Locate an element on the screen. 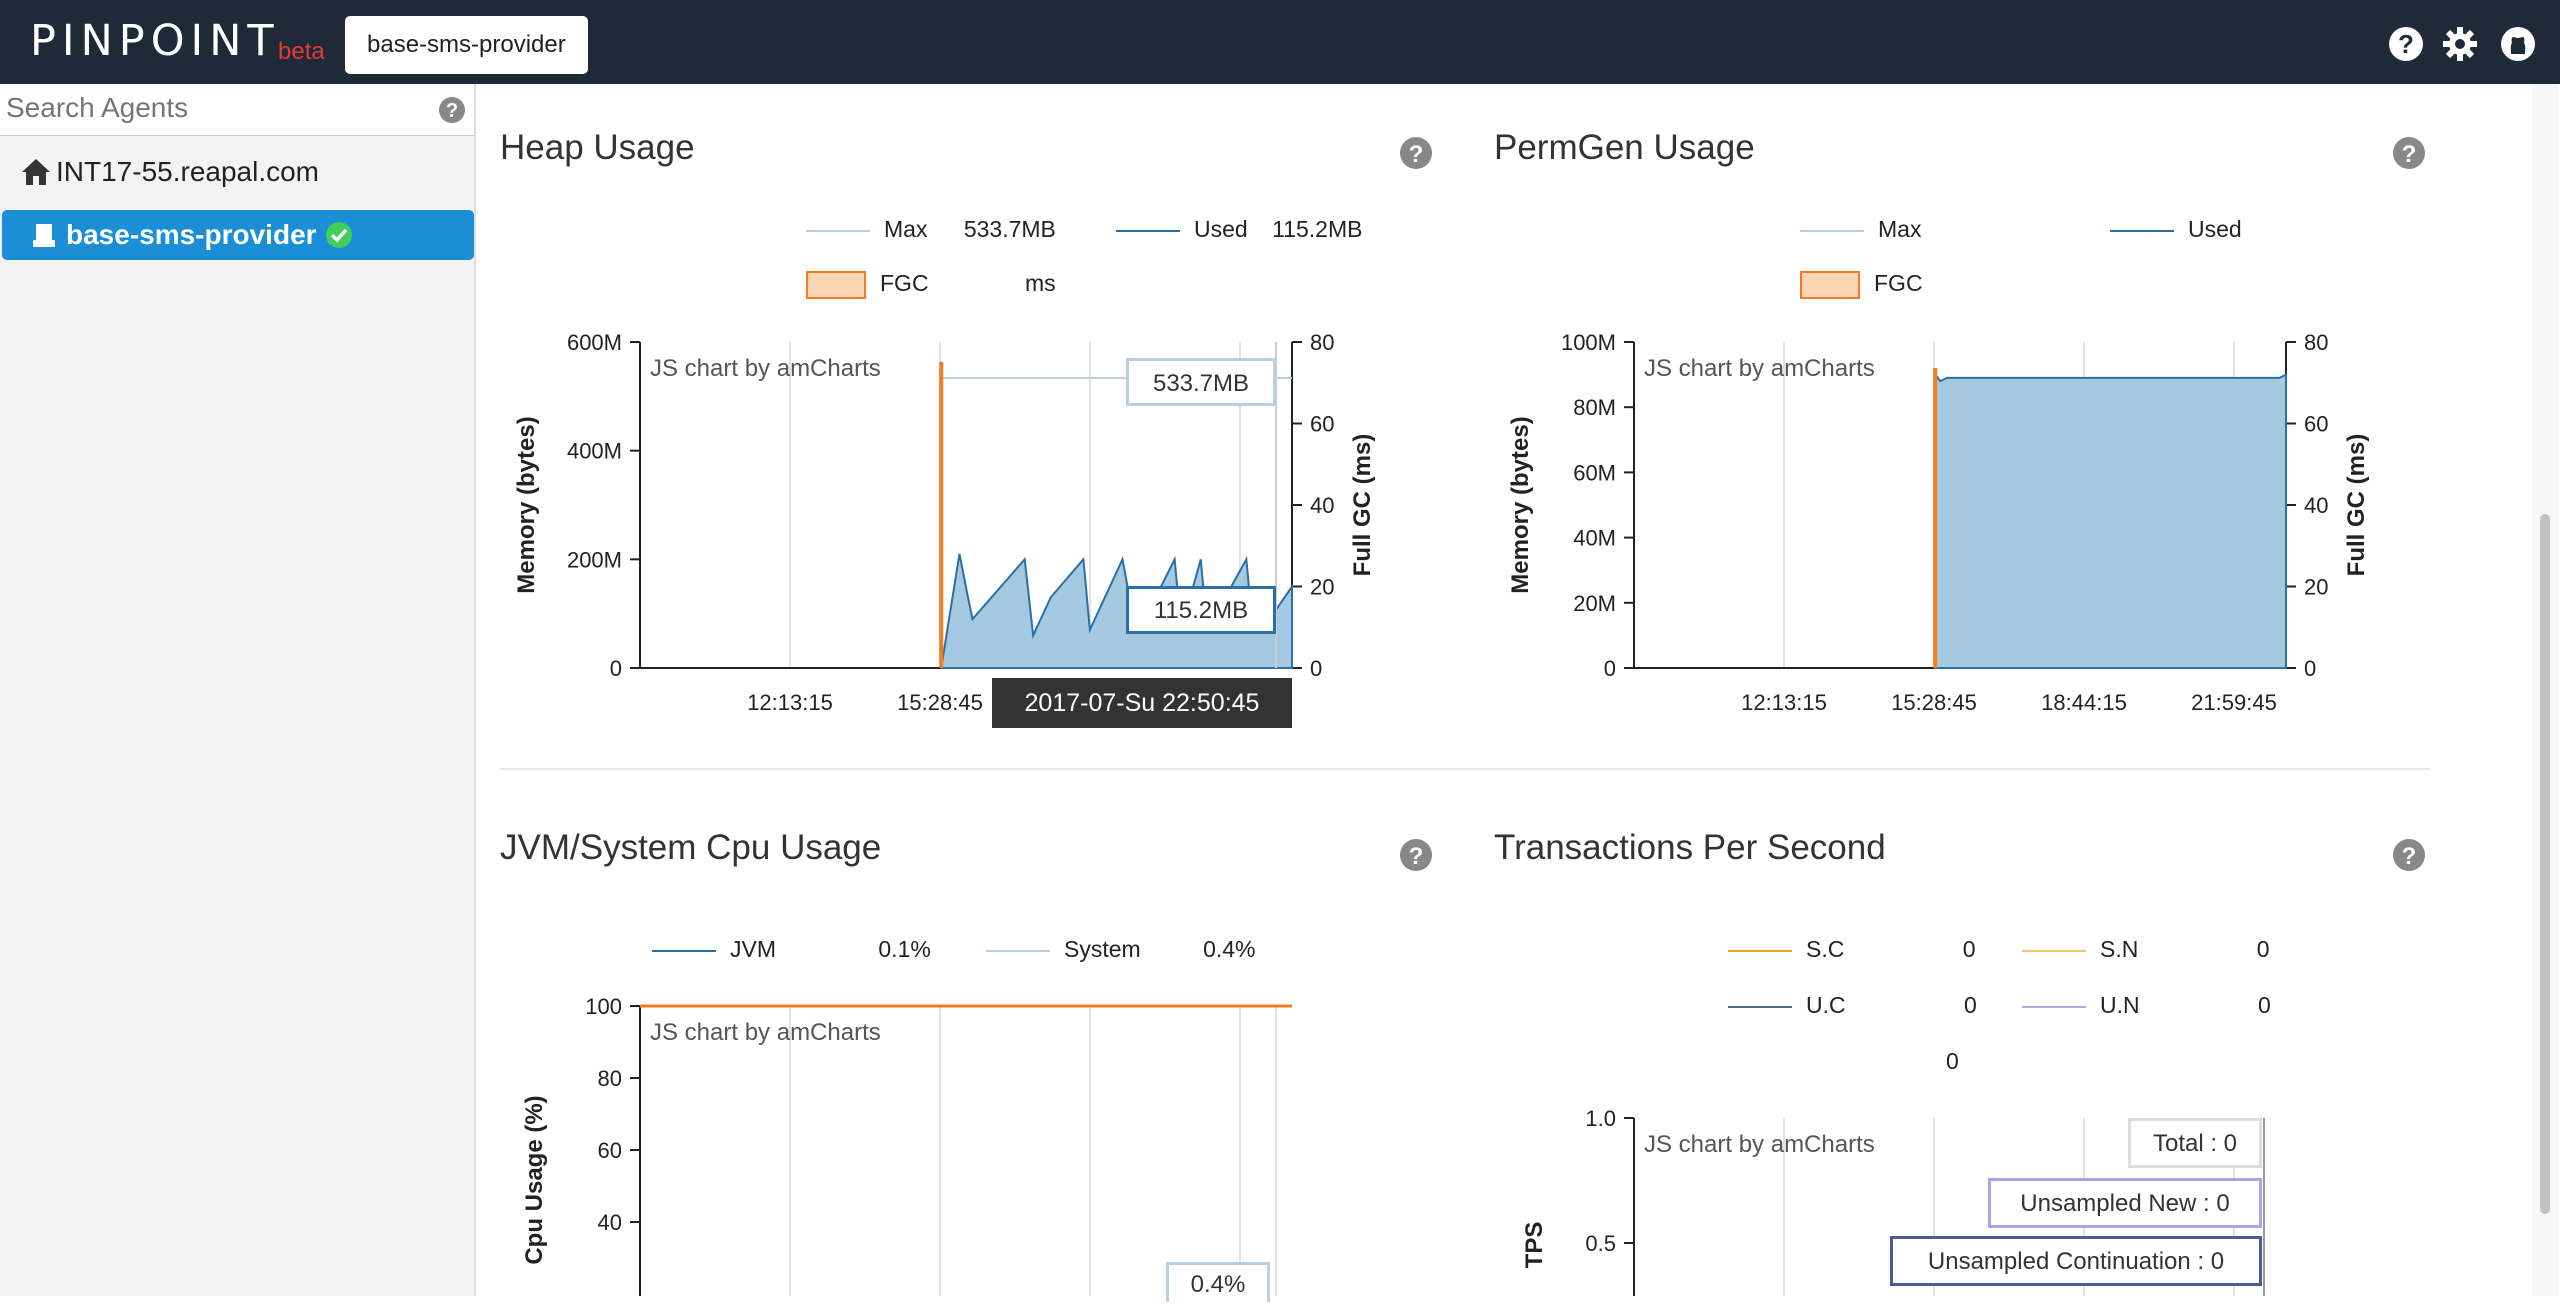 This screenshot has width=2560, height=1305. permgen-legend-fgc: FGC is located at coordinates (1861, 284).